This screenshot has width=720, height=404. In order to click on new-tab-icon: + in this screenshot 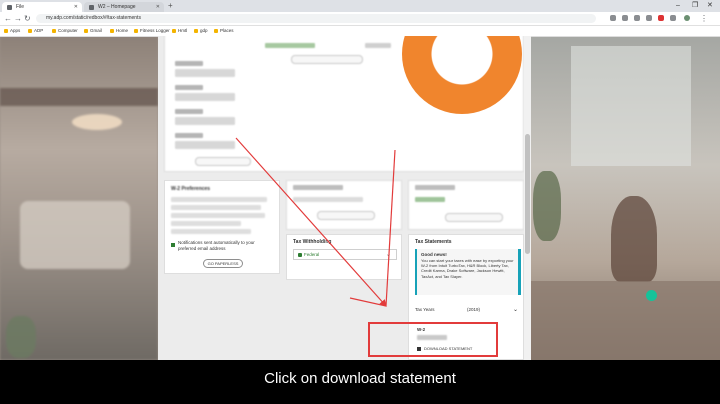, I will do `click(170, 5)`.